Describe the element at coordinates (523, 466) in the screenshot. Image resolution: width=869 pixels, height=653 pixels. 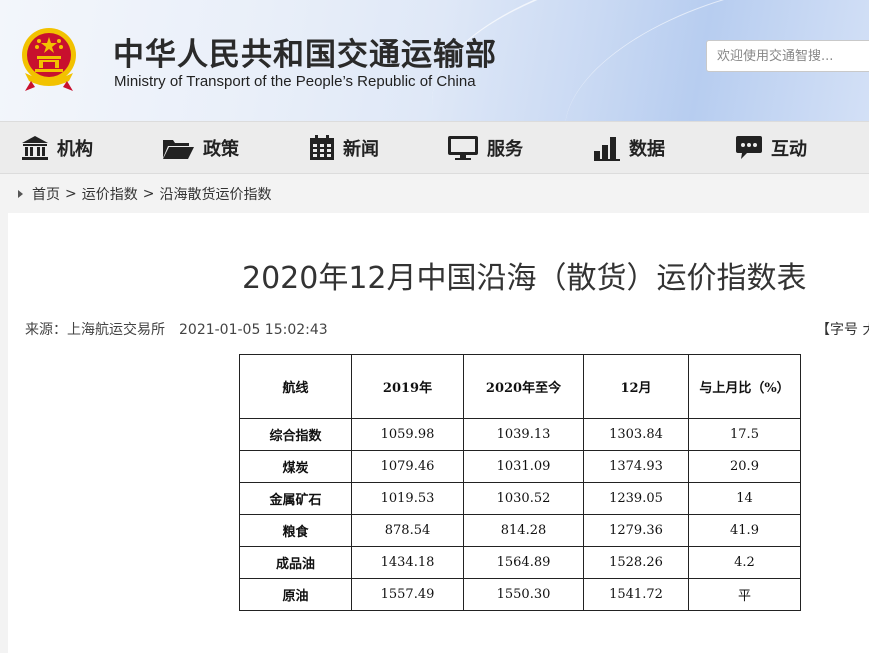
I see `table-cell: 1031.09` at that location.